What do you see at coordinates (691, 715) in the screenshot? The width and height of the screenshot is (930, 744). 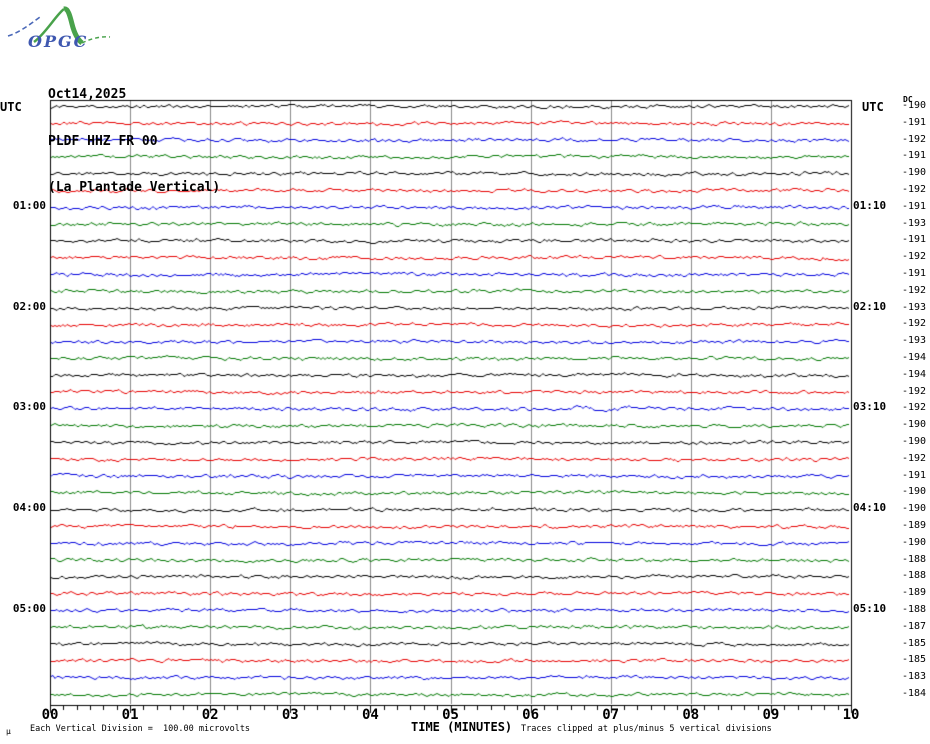 I see `x-tick-label: 08` at bounding box center [691, 715].